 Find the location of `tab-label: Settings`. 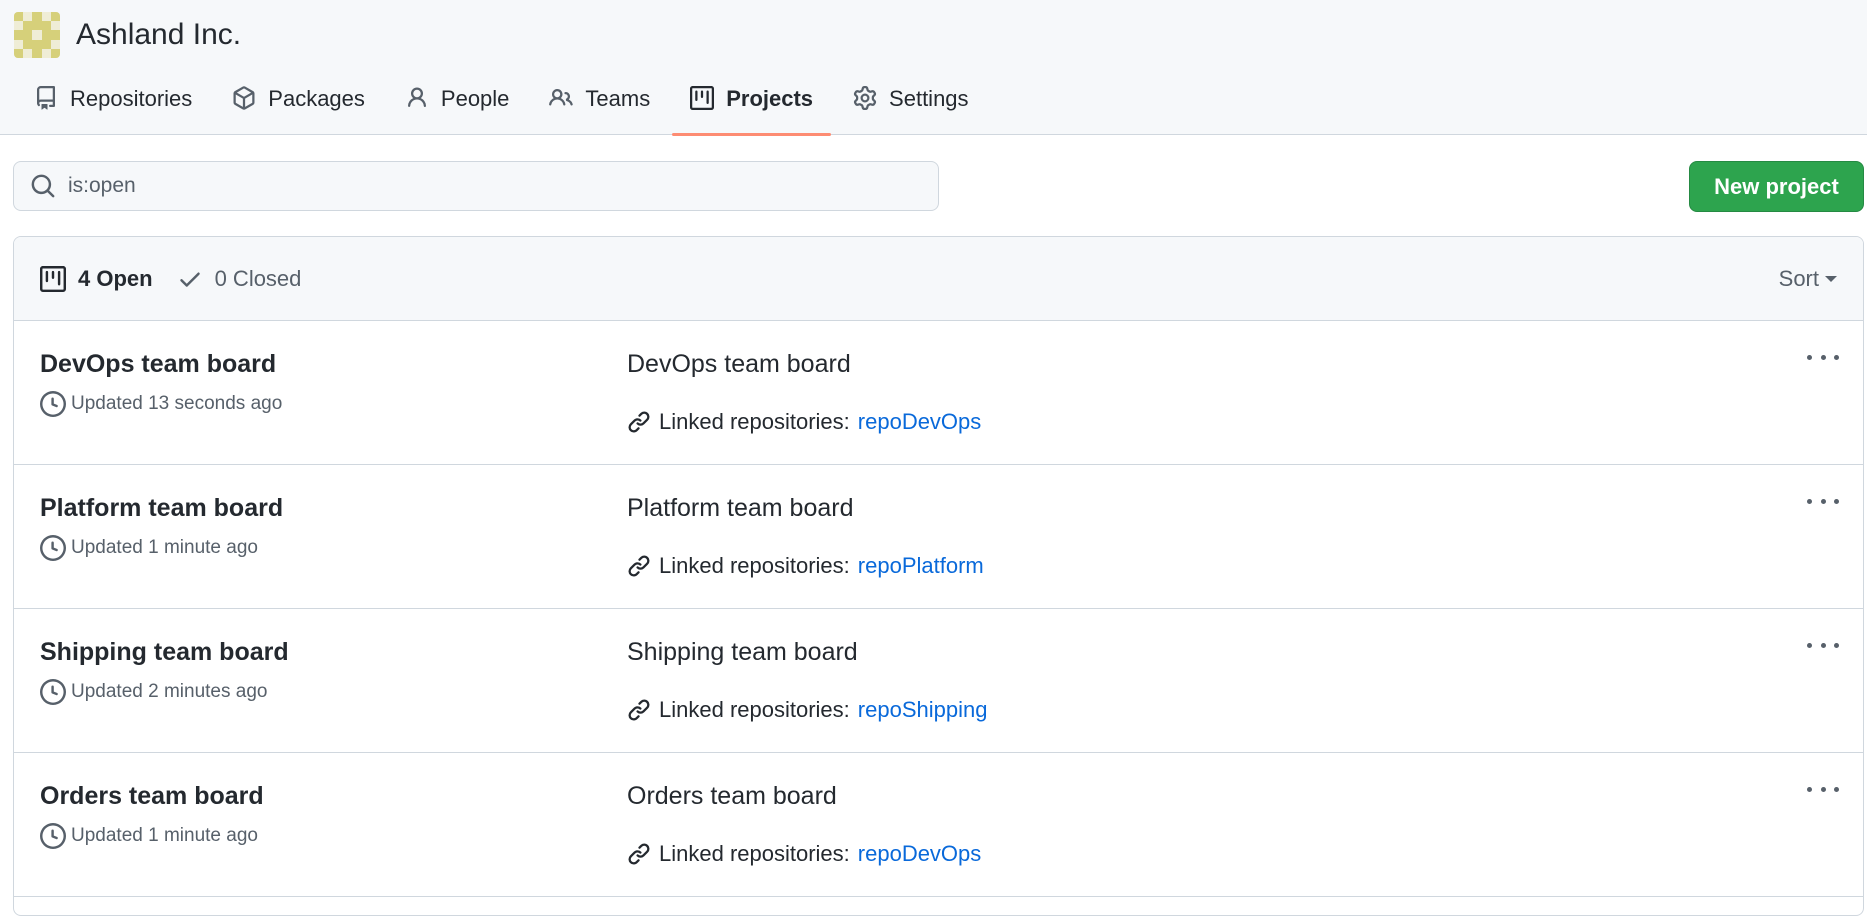

tab-label: Settings is located at coordinates (929, 98).